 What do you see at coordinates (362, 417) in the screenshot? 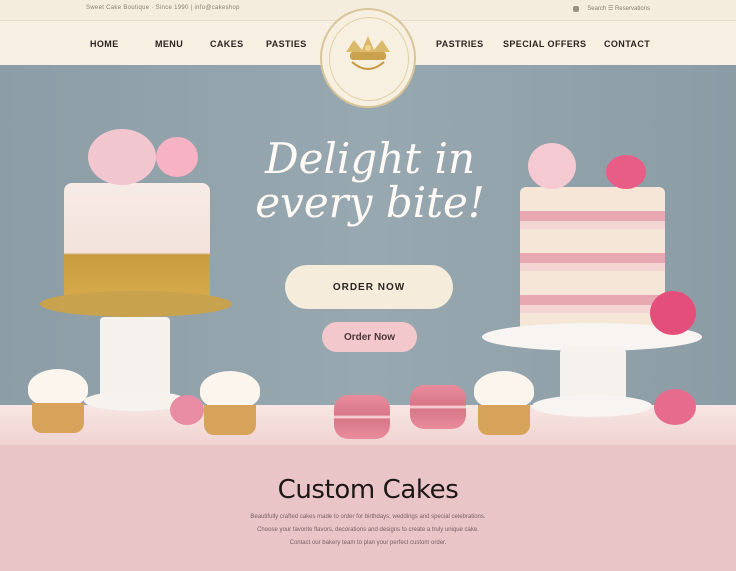
I see `macaron-pink` at bounding box center [362, 417].